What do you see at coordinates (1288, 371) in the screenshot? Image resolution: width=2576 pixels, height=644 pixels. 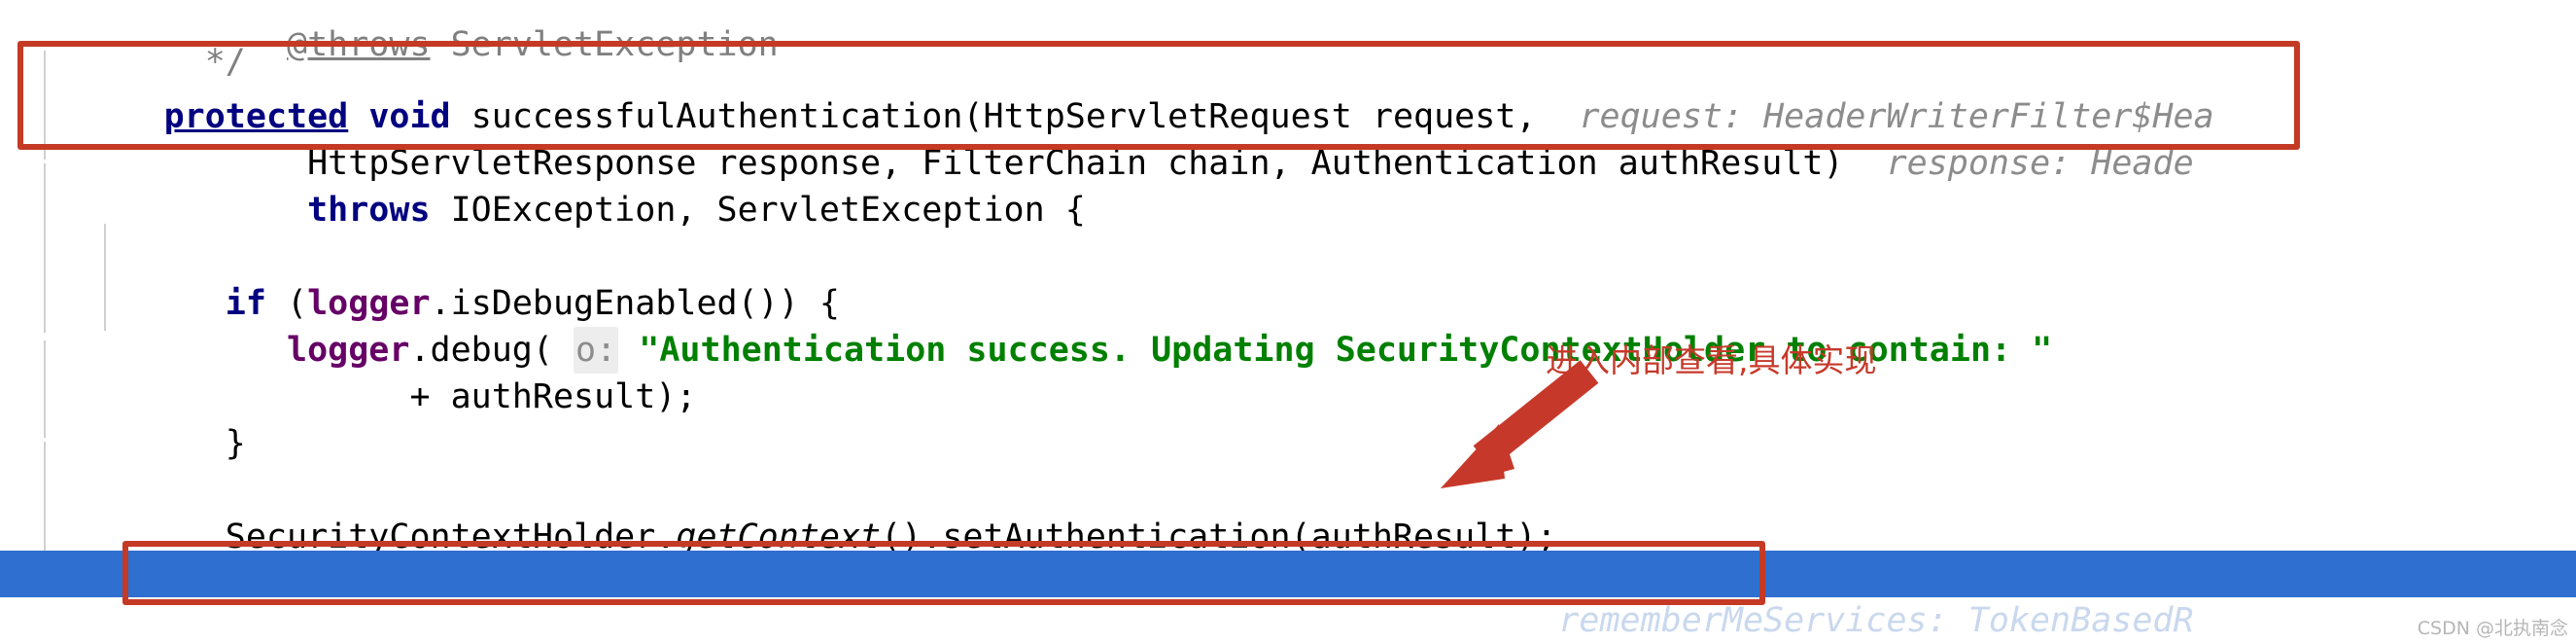 I see `line-plus-auth-result: + authResult);` at bounding box center [1288, 371].